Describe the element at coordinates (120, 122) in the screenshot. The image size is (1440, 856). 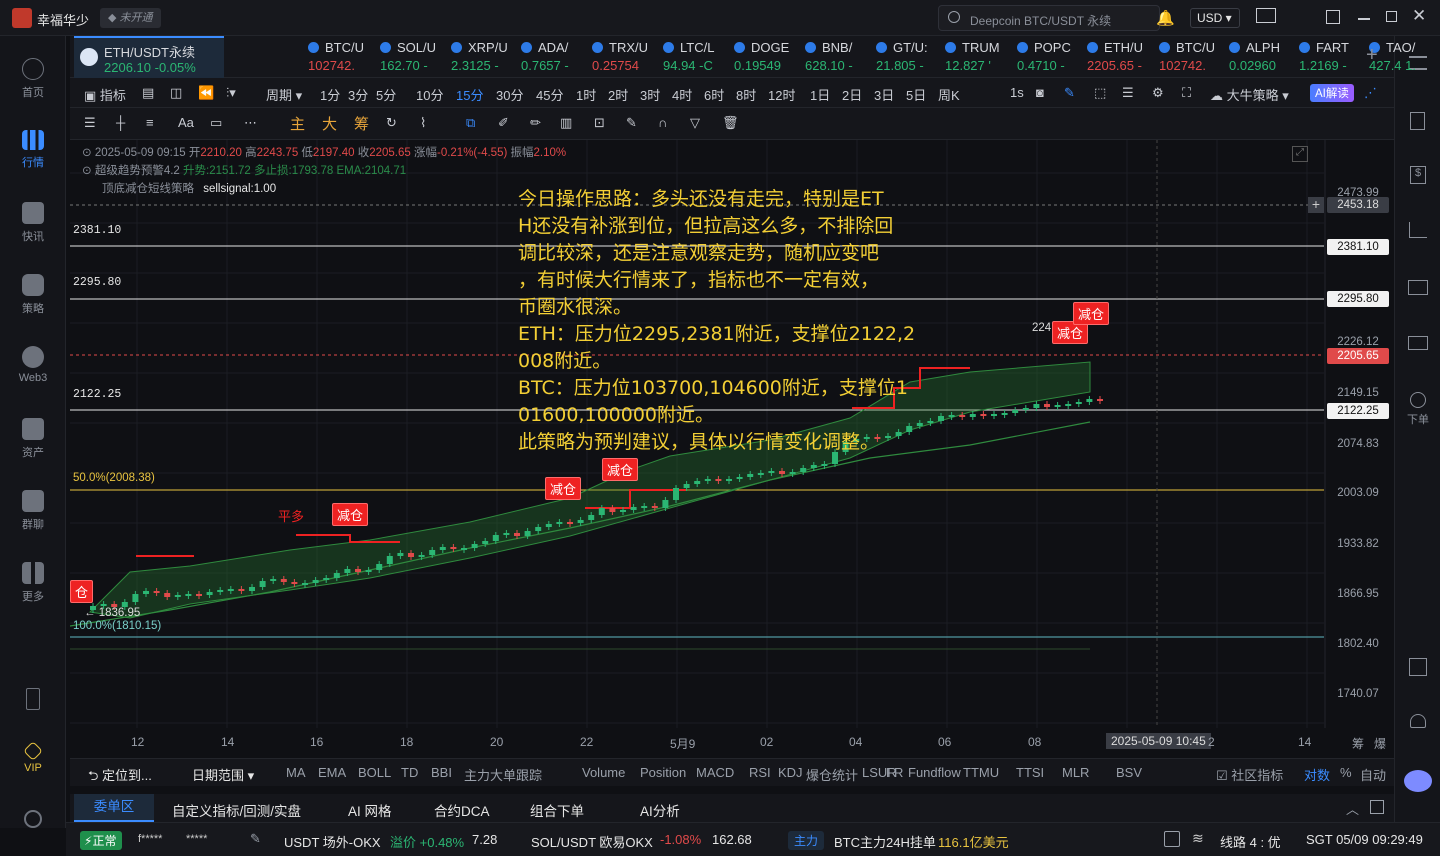
I see `hline-icon: ┼` at that location.